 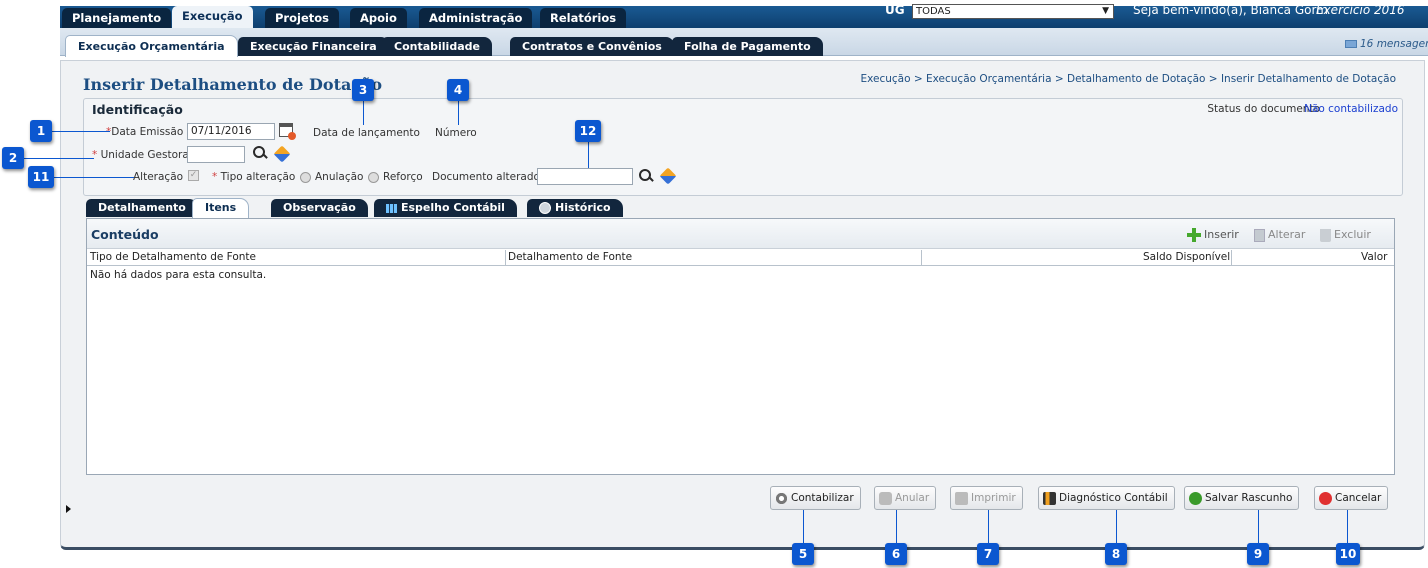 I want to click on top-tab-execucao: Execução, so click(x=212, y=17).